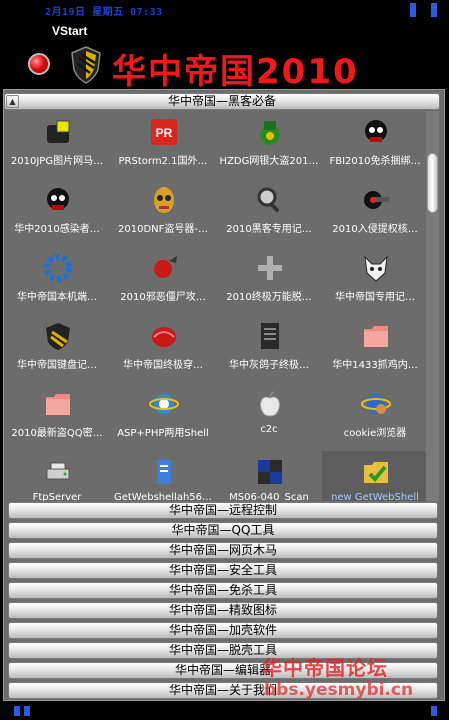 This screenshot has height=720, width=449. I want to click on group-header: 华中帝国—加壳软件, so click(223, 630).